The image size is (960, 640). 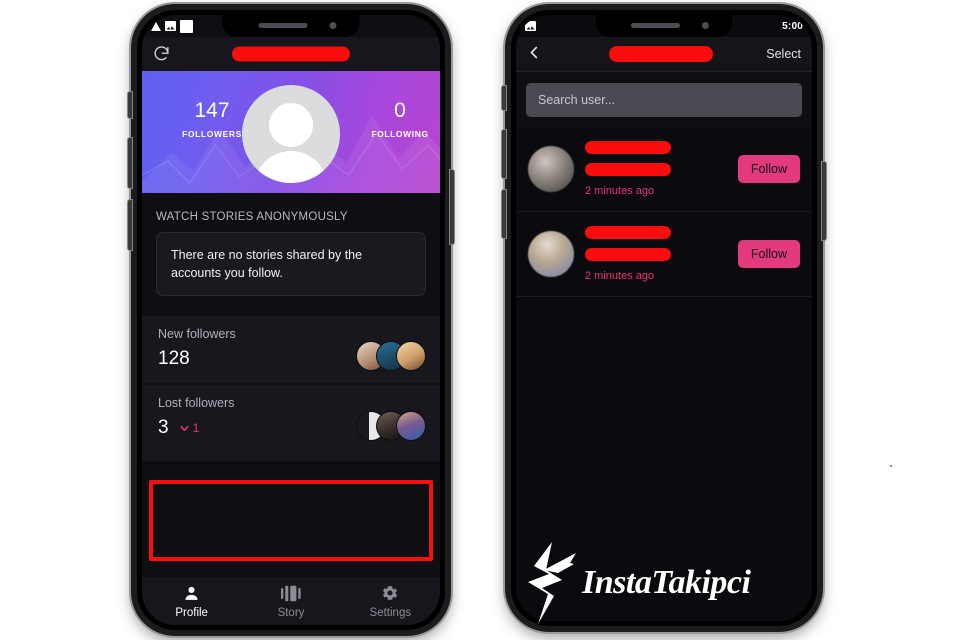 I want to click on new-followers-thumbnails, so click(x=391, y=356).